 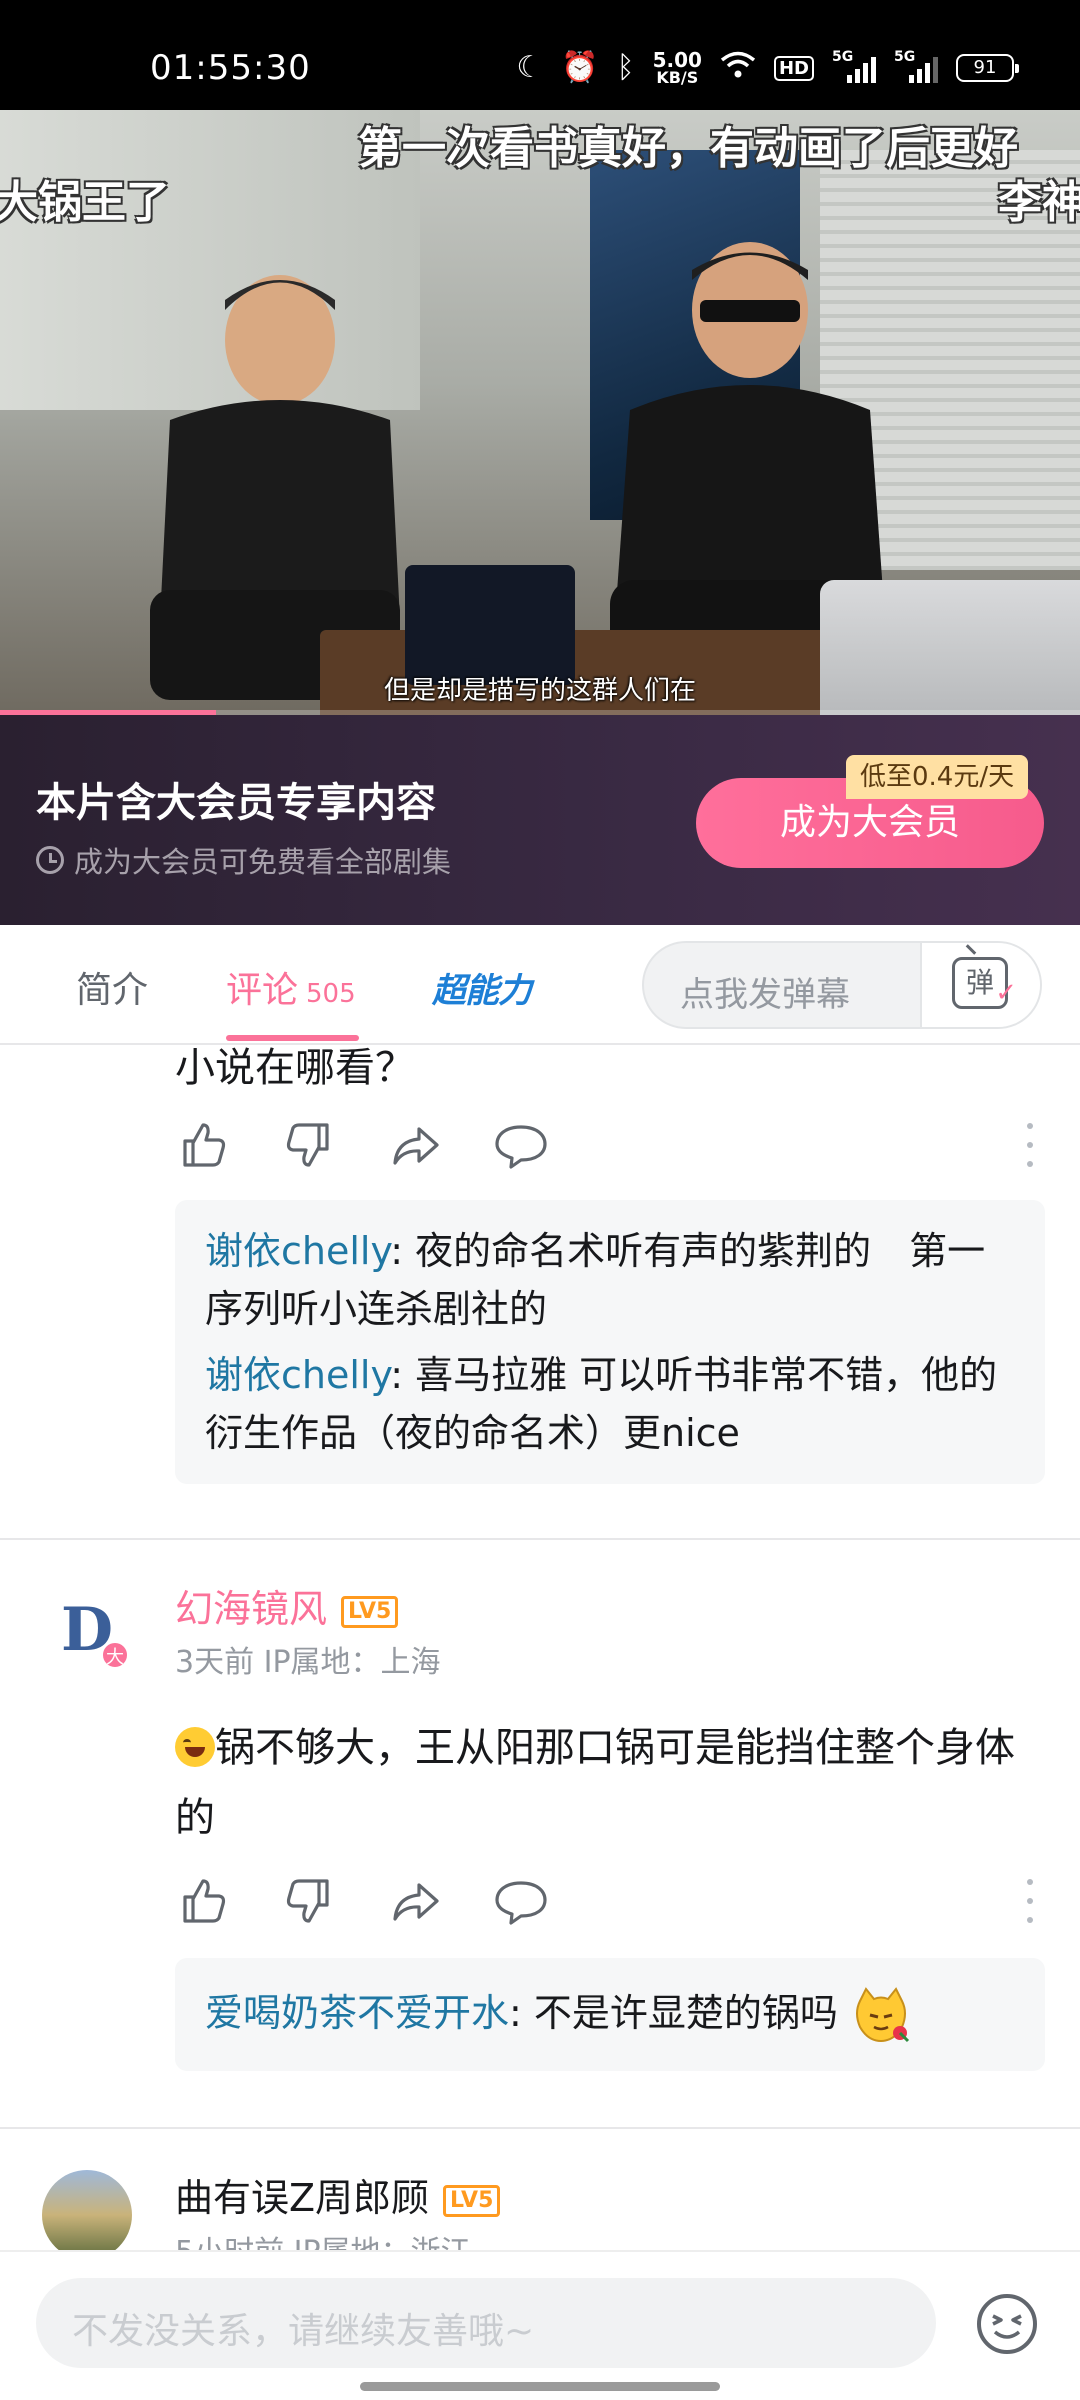 What do you see at coordinates (338, 2194) in the screenshot?
I see `comment-username: 曲有误Z周郎顾 LV5` at bounding box center [338, 2194].